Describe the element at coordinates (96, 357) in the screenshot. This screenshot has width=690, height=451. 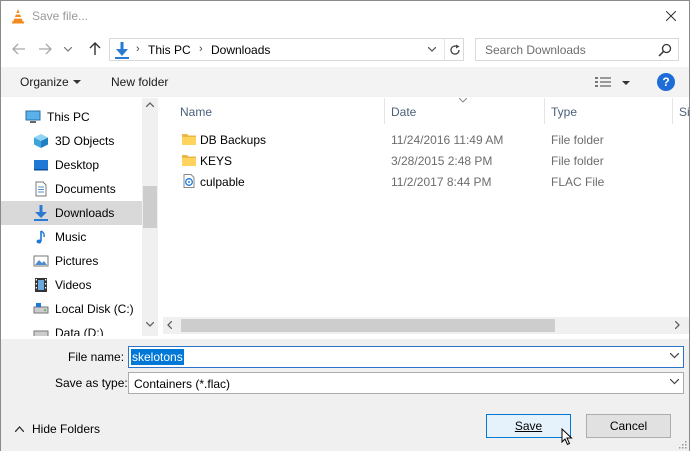
I see `file-name-label: File name:` at that location.